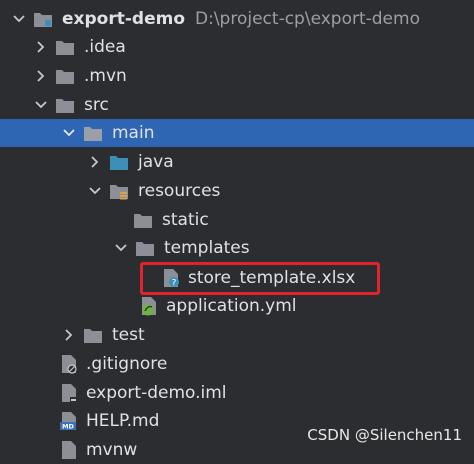  What do you see at coordinates (112, 450) in the screenshot?
I see `tree-label-mvnw: mvnw` at bounding box center [112, 450].